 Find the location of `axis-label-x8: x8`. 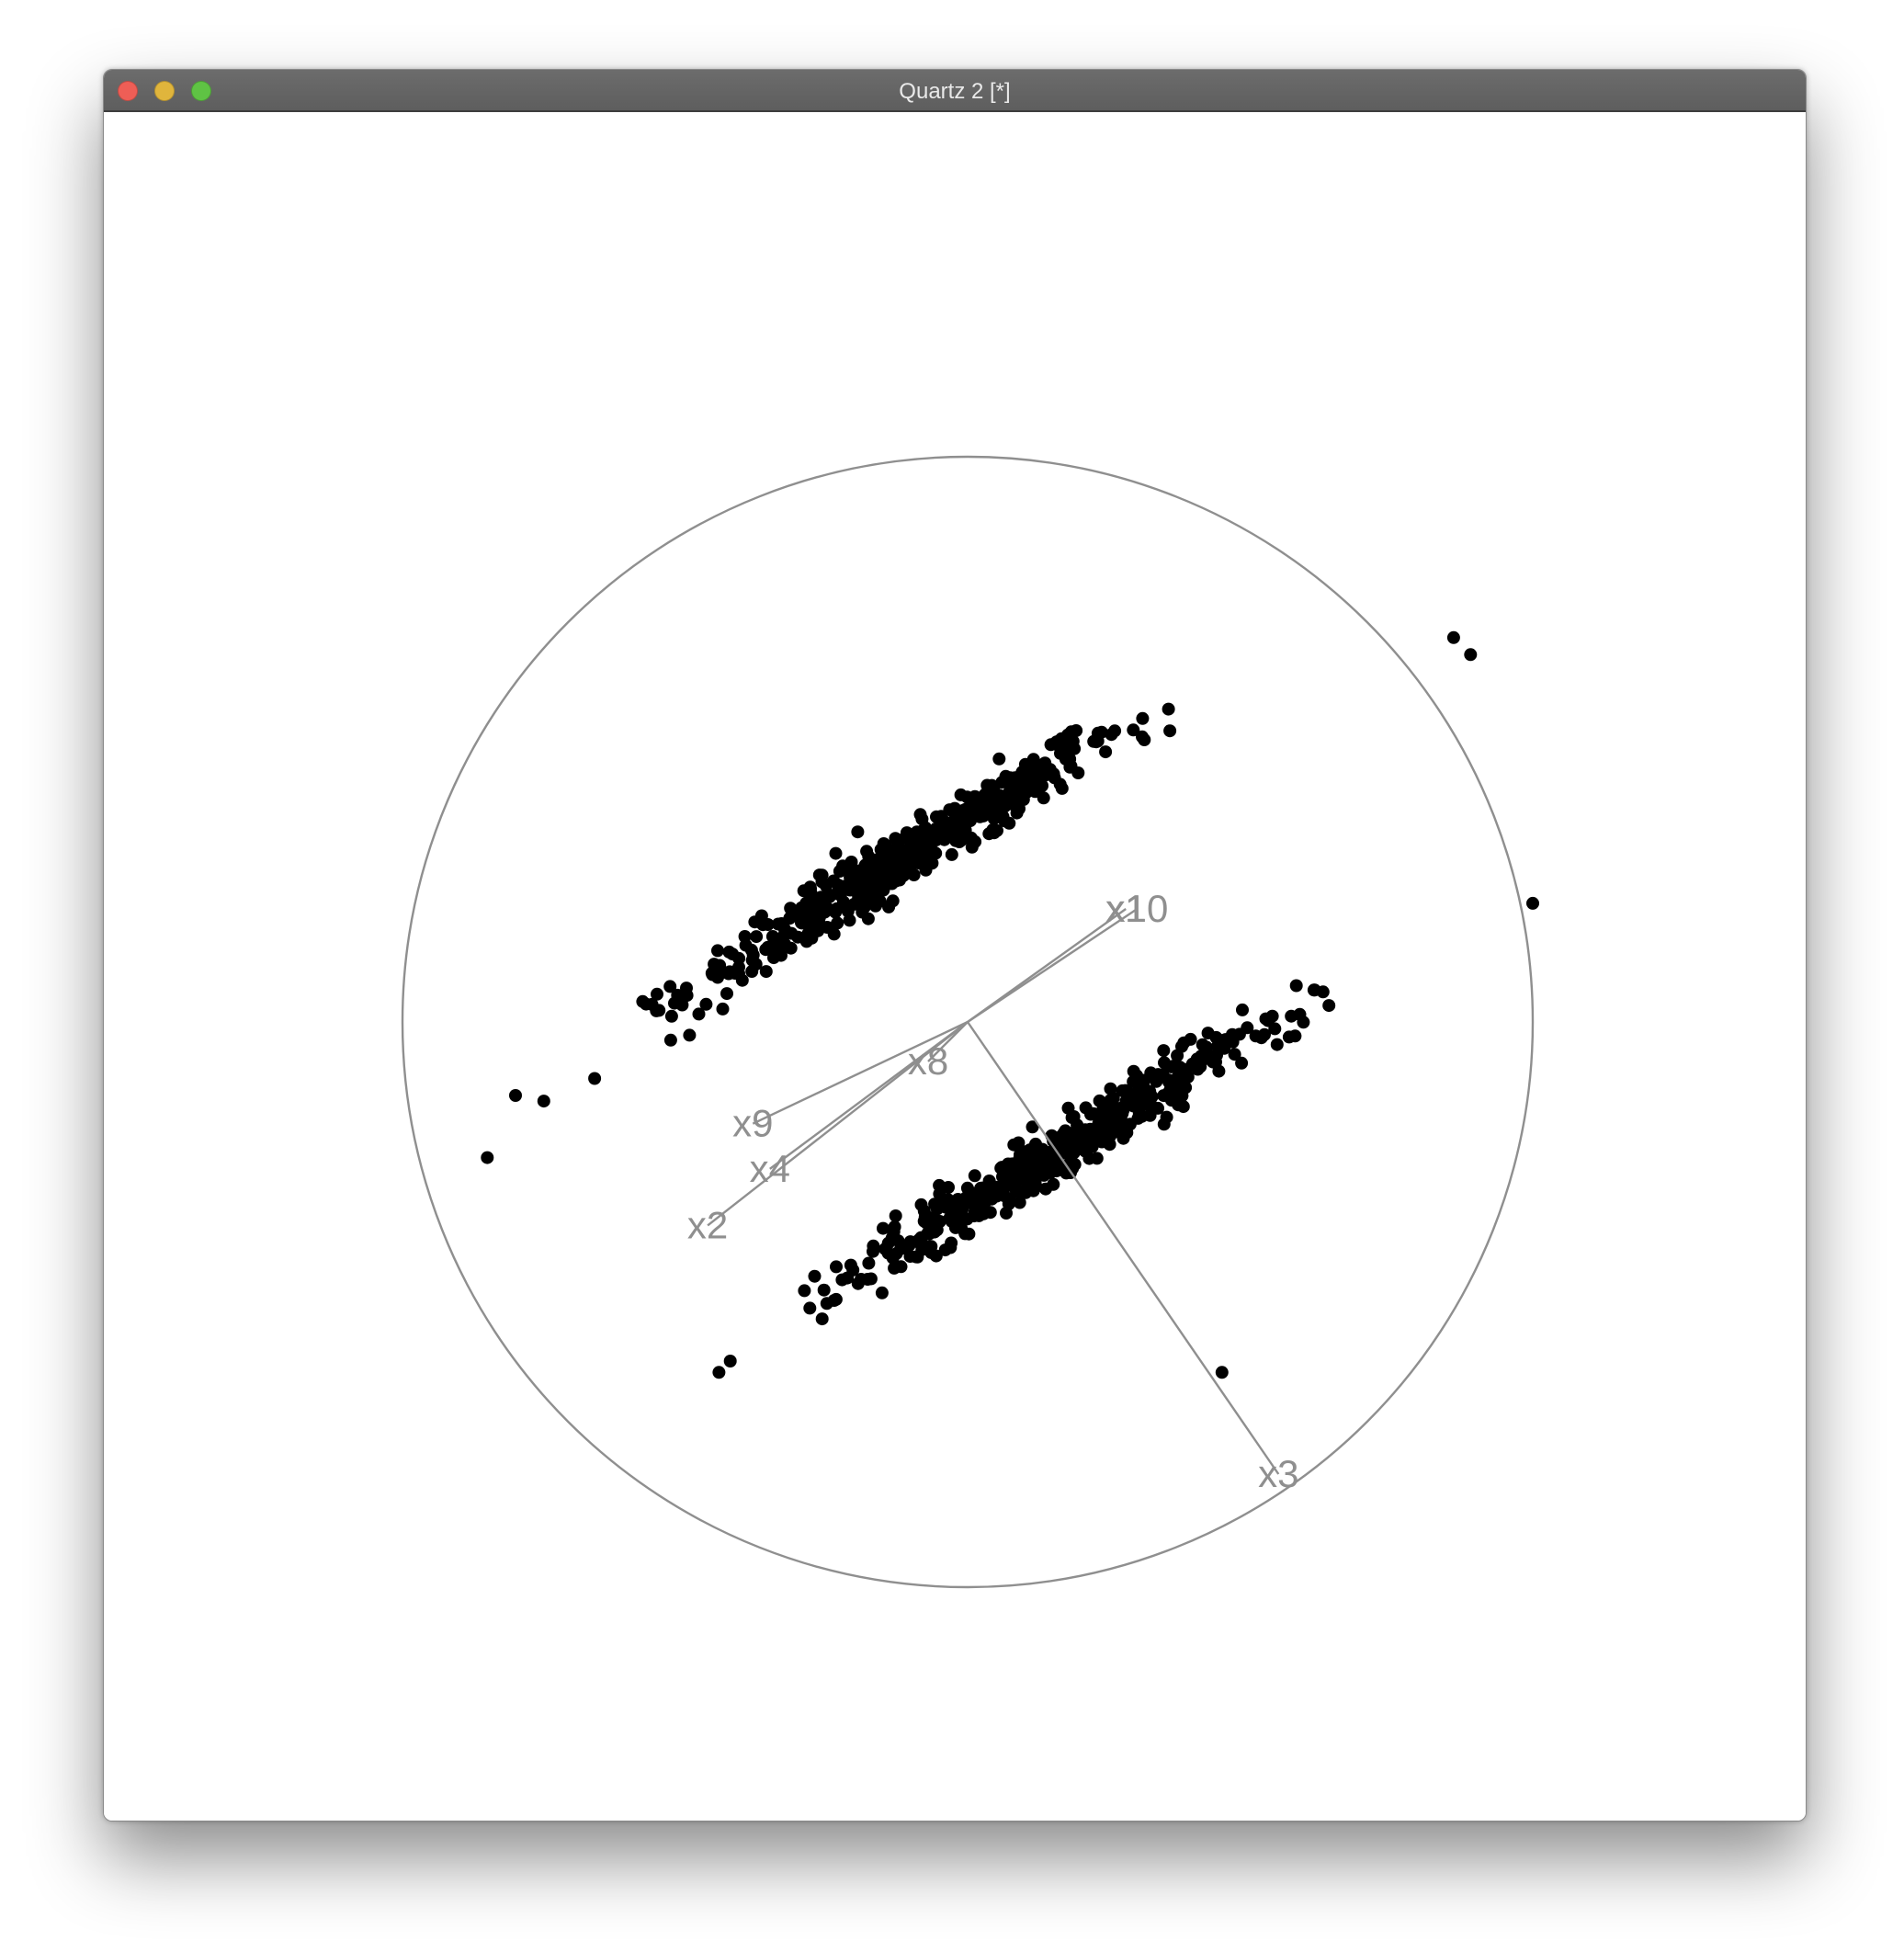

axis-label-x8: x8 is located at coordinates (928, 1061).